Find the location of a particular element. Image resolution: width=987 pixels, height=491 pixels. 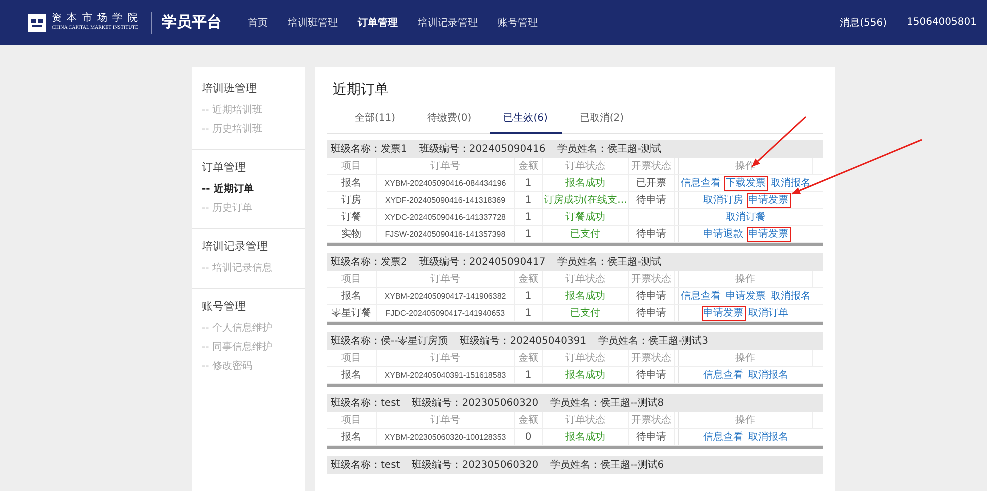

table-cell: XYDF-202405090416-141318369 is located at coordinates (446, 200).